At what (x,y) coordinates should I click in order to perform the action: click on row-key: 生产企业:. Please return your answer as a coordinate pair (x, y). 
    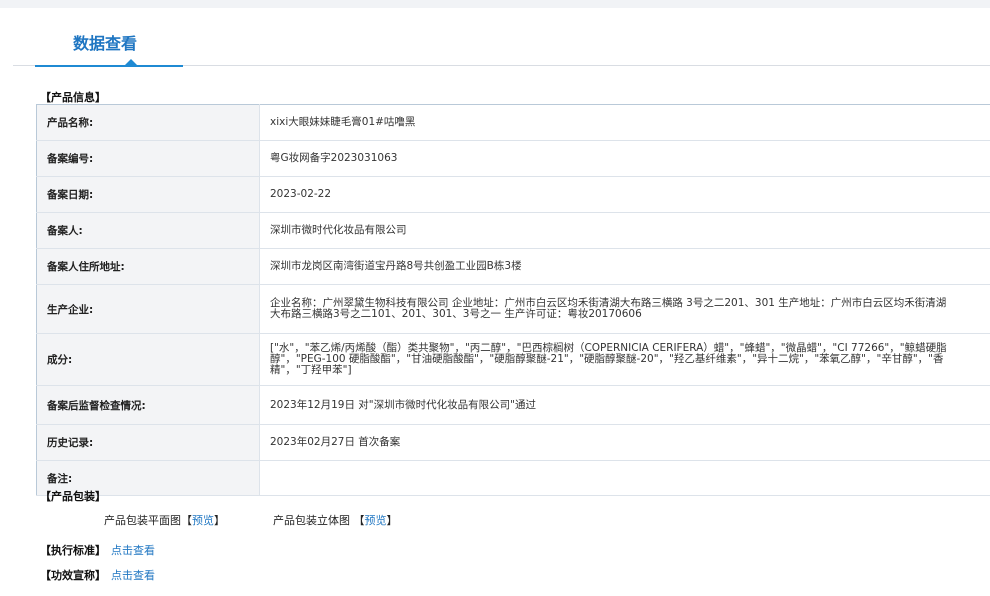
    Looking at the image, I should click on (148, 309).